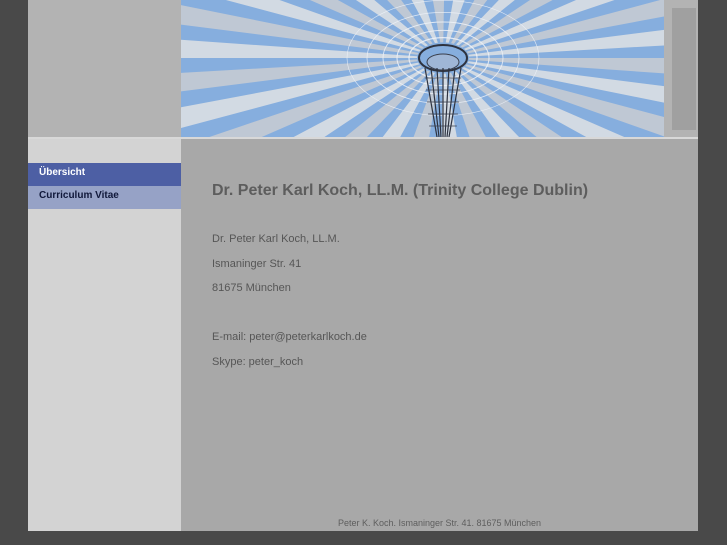 The image size is (727, 545). I want to click on contact-skype: Skype: peter_koch, so click(258, 362).